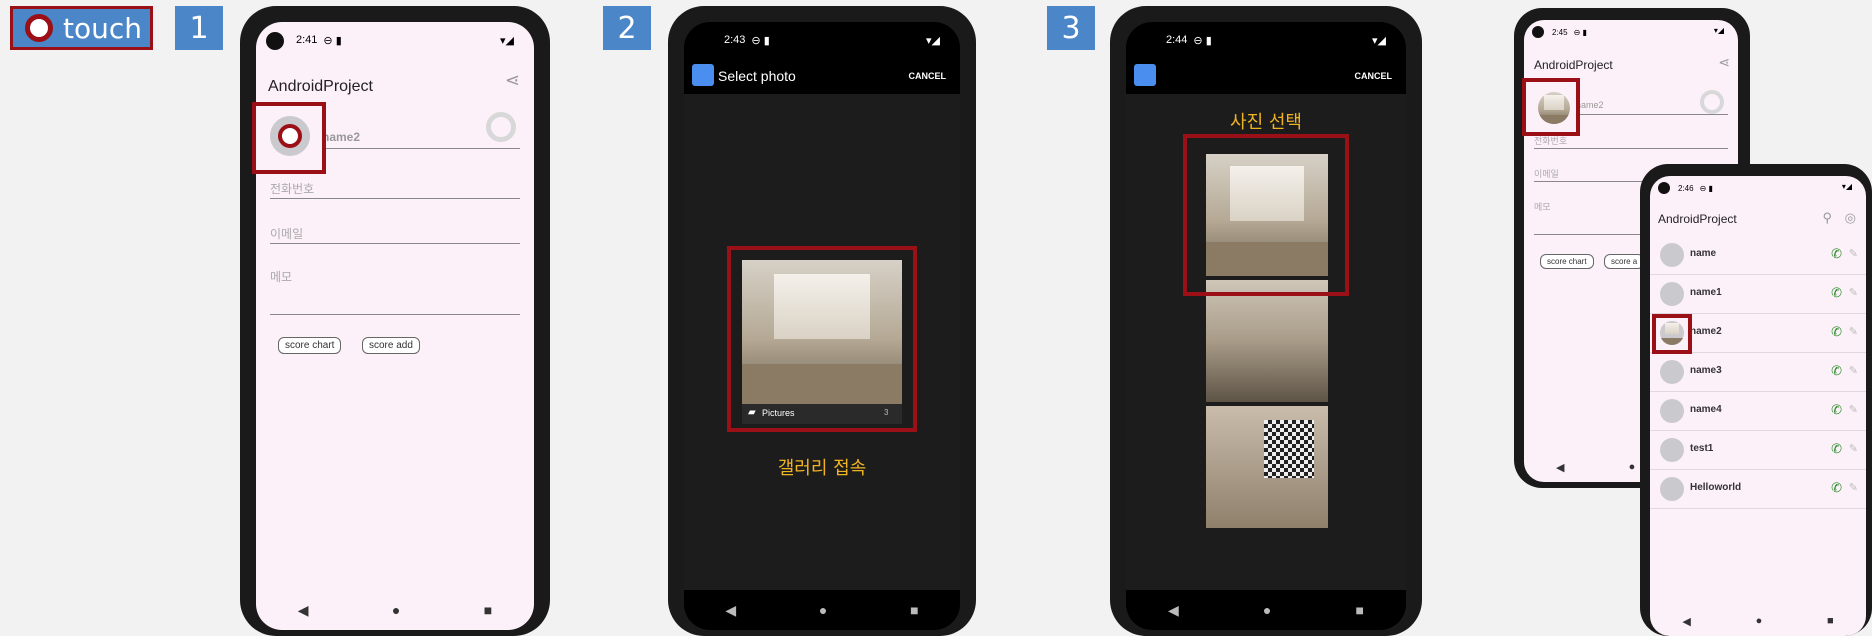 This screenshot has height=636, width=1872. I want to click on status-bar: 2:45 ⊖ ▮, so click(1631, 32).